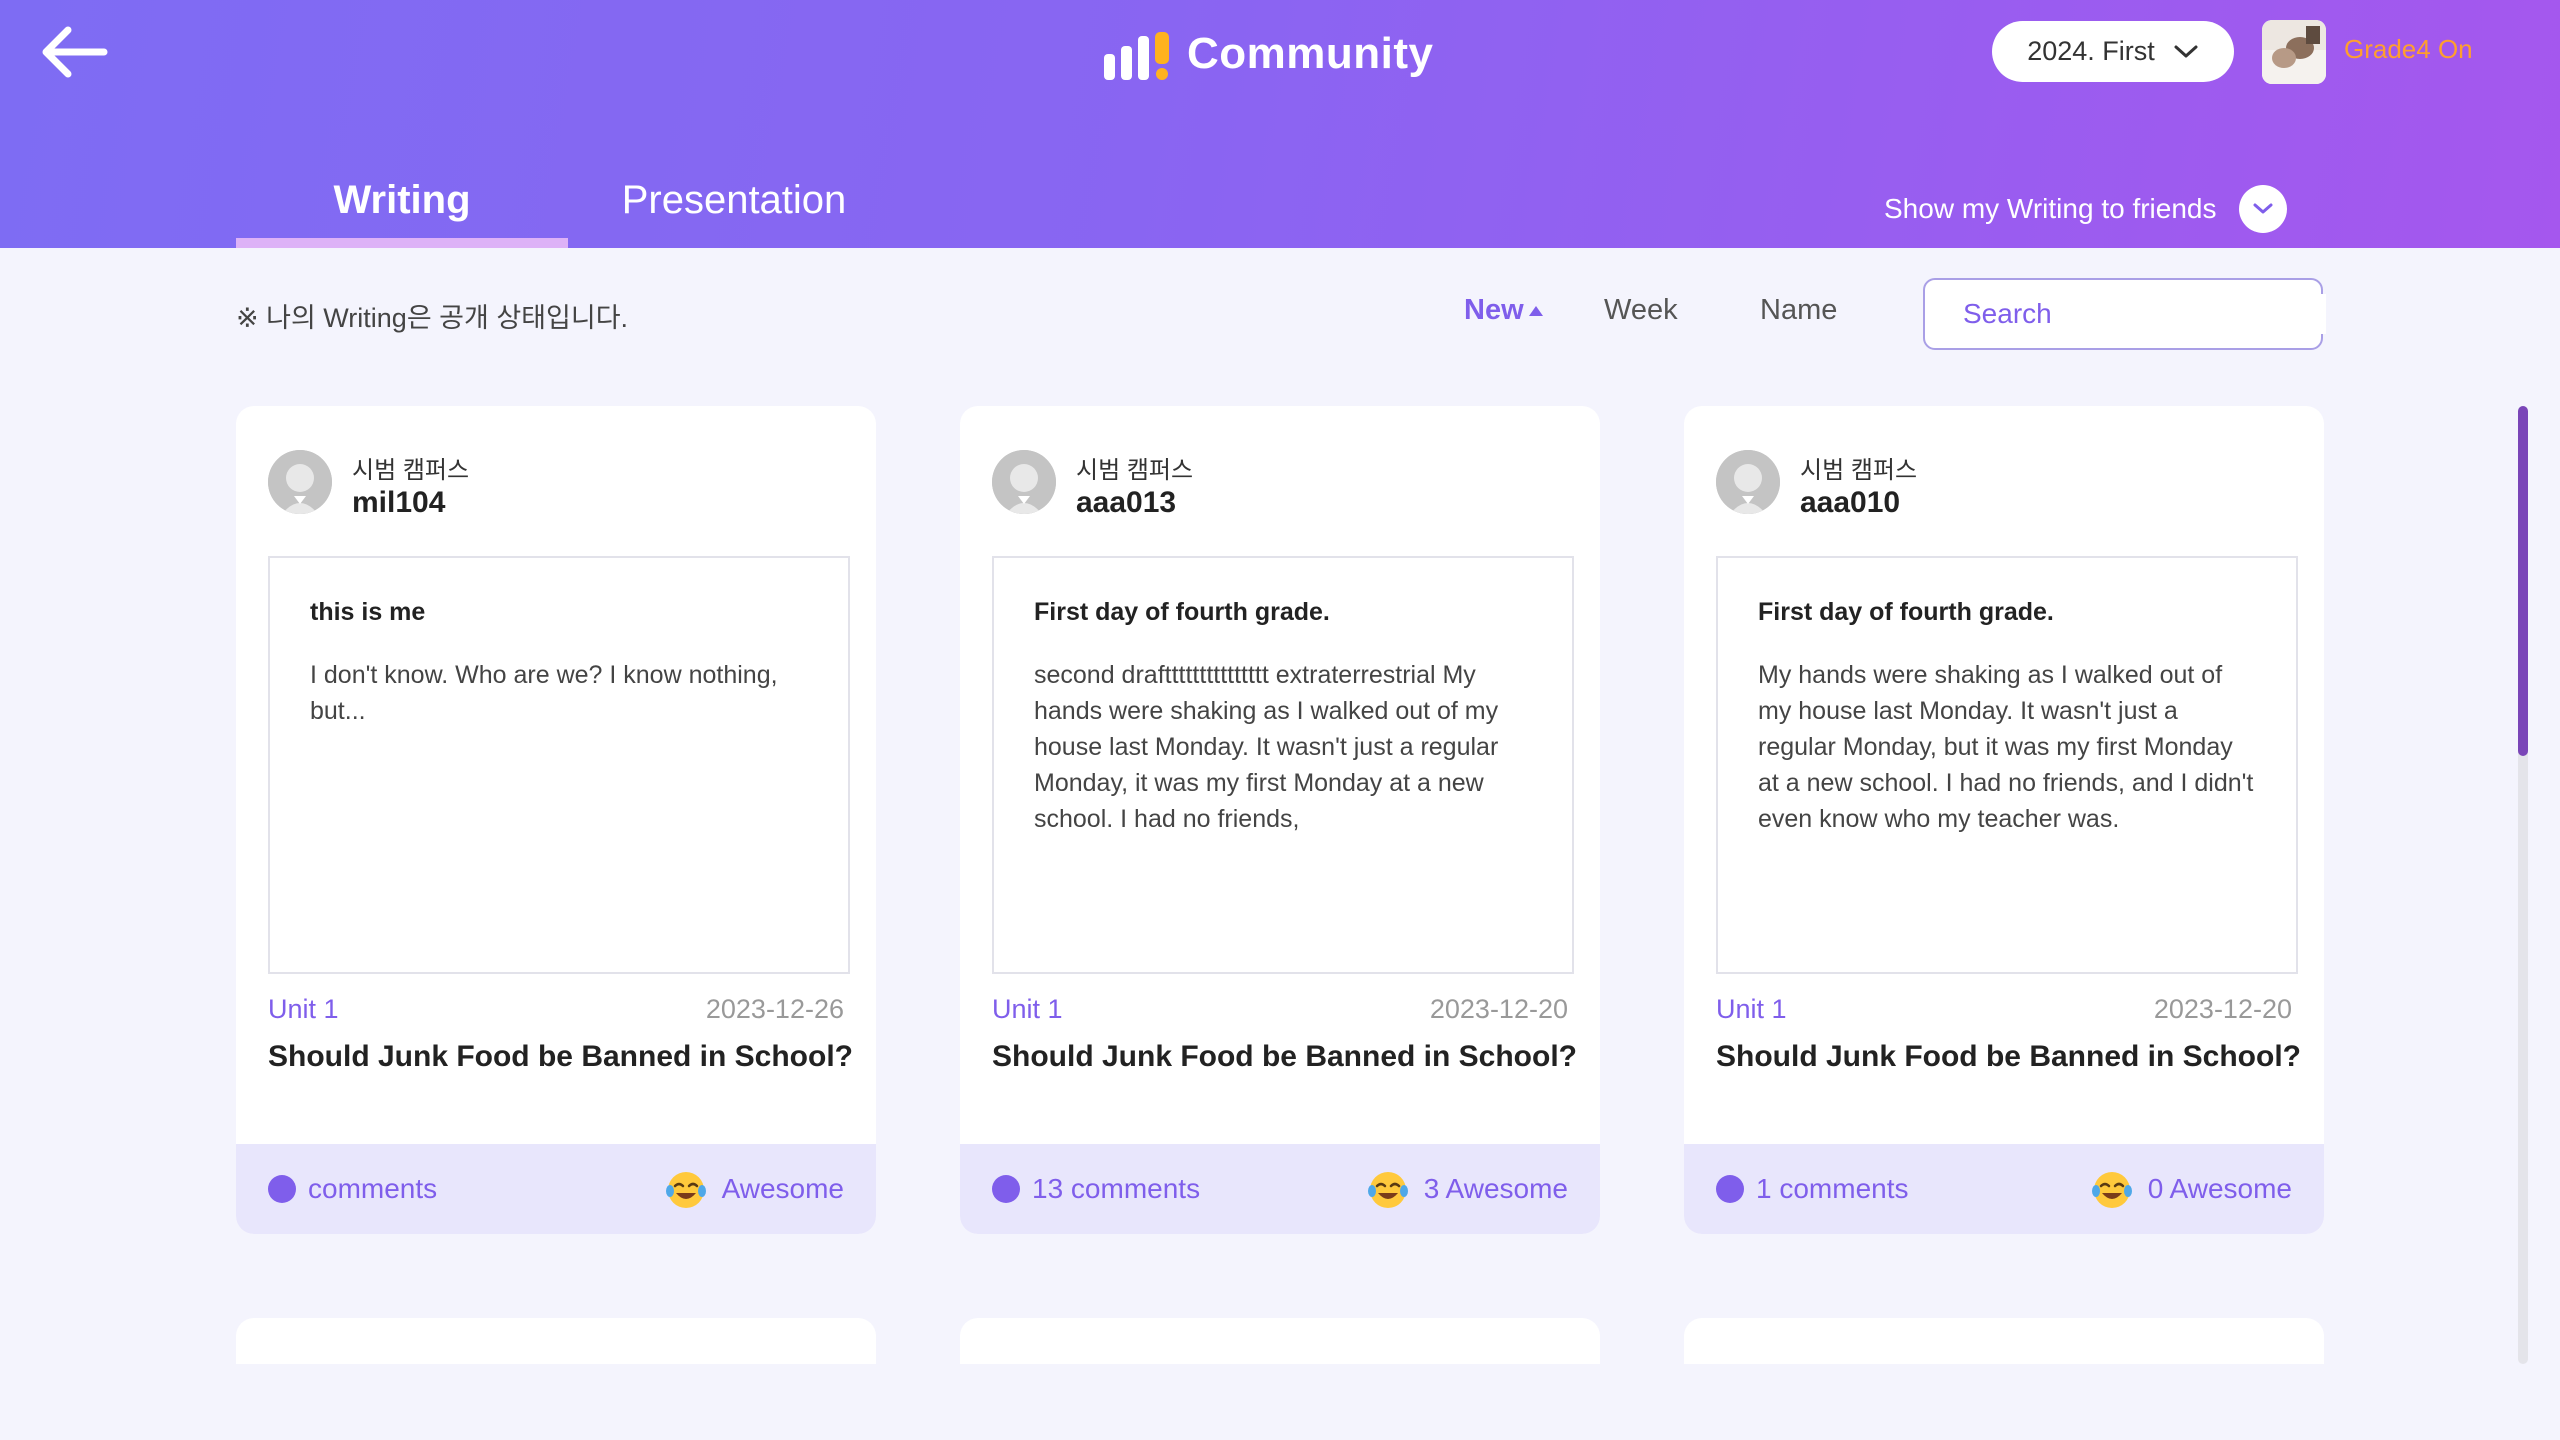  I want to click on active-tab-indicator, so click(402, 243).